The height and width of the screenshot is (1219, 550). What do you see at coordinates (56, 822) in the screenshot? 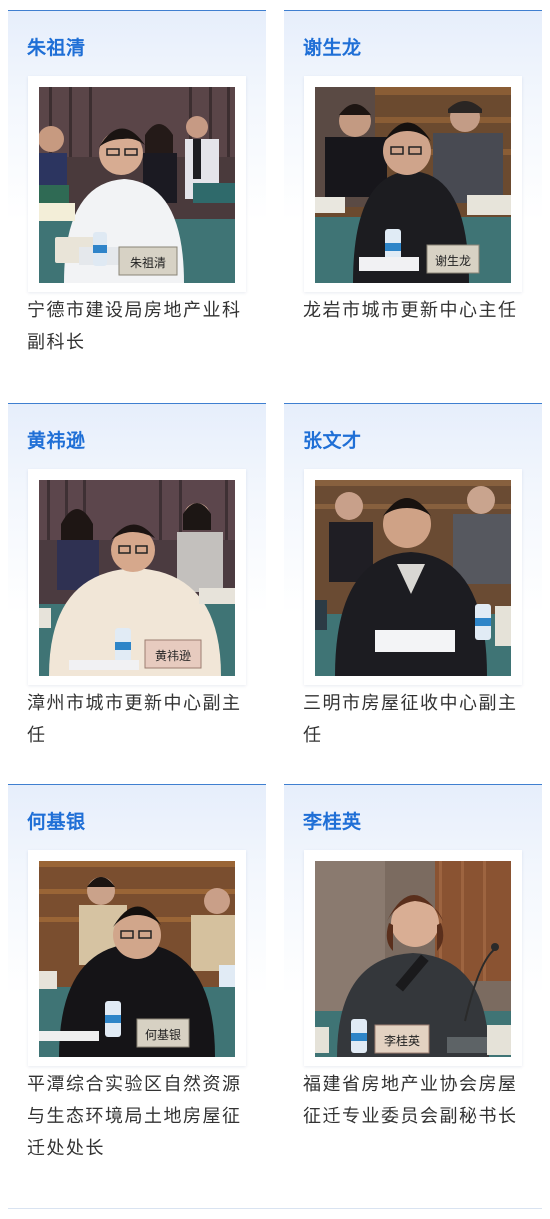
I see `speaker-name: 何基银` at bounding box center [56, 822].